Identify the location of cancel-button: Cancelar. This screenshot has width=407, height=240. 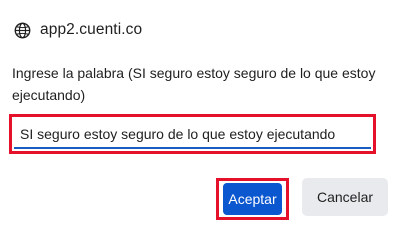
(345, 197).